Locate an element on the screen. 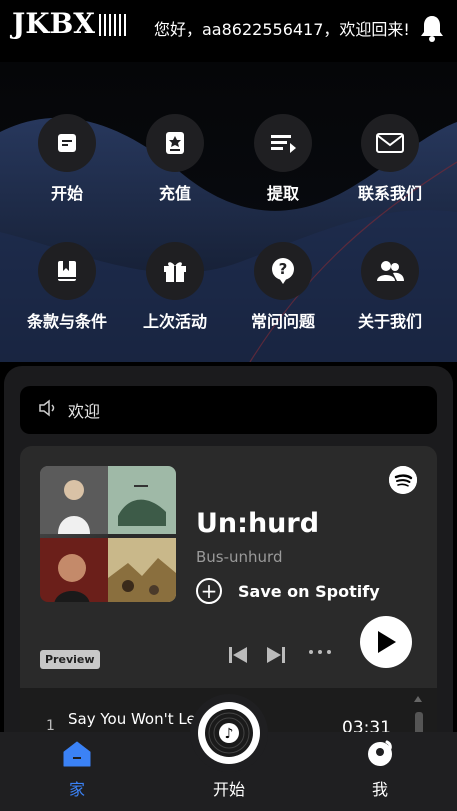  menu-item-contact: 联系我们 is located at coordinates (390, 159).